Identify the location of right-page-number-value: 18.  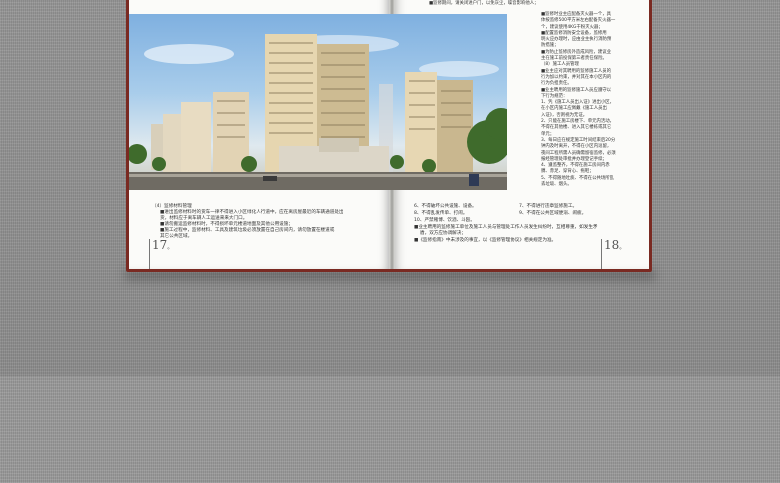
(612, 245).